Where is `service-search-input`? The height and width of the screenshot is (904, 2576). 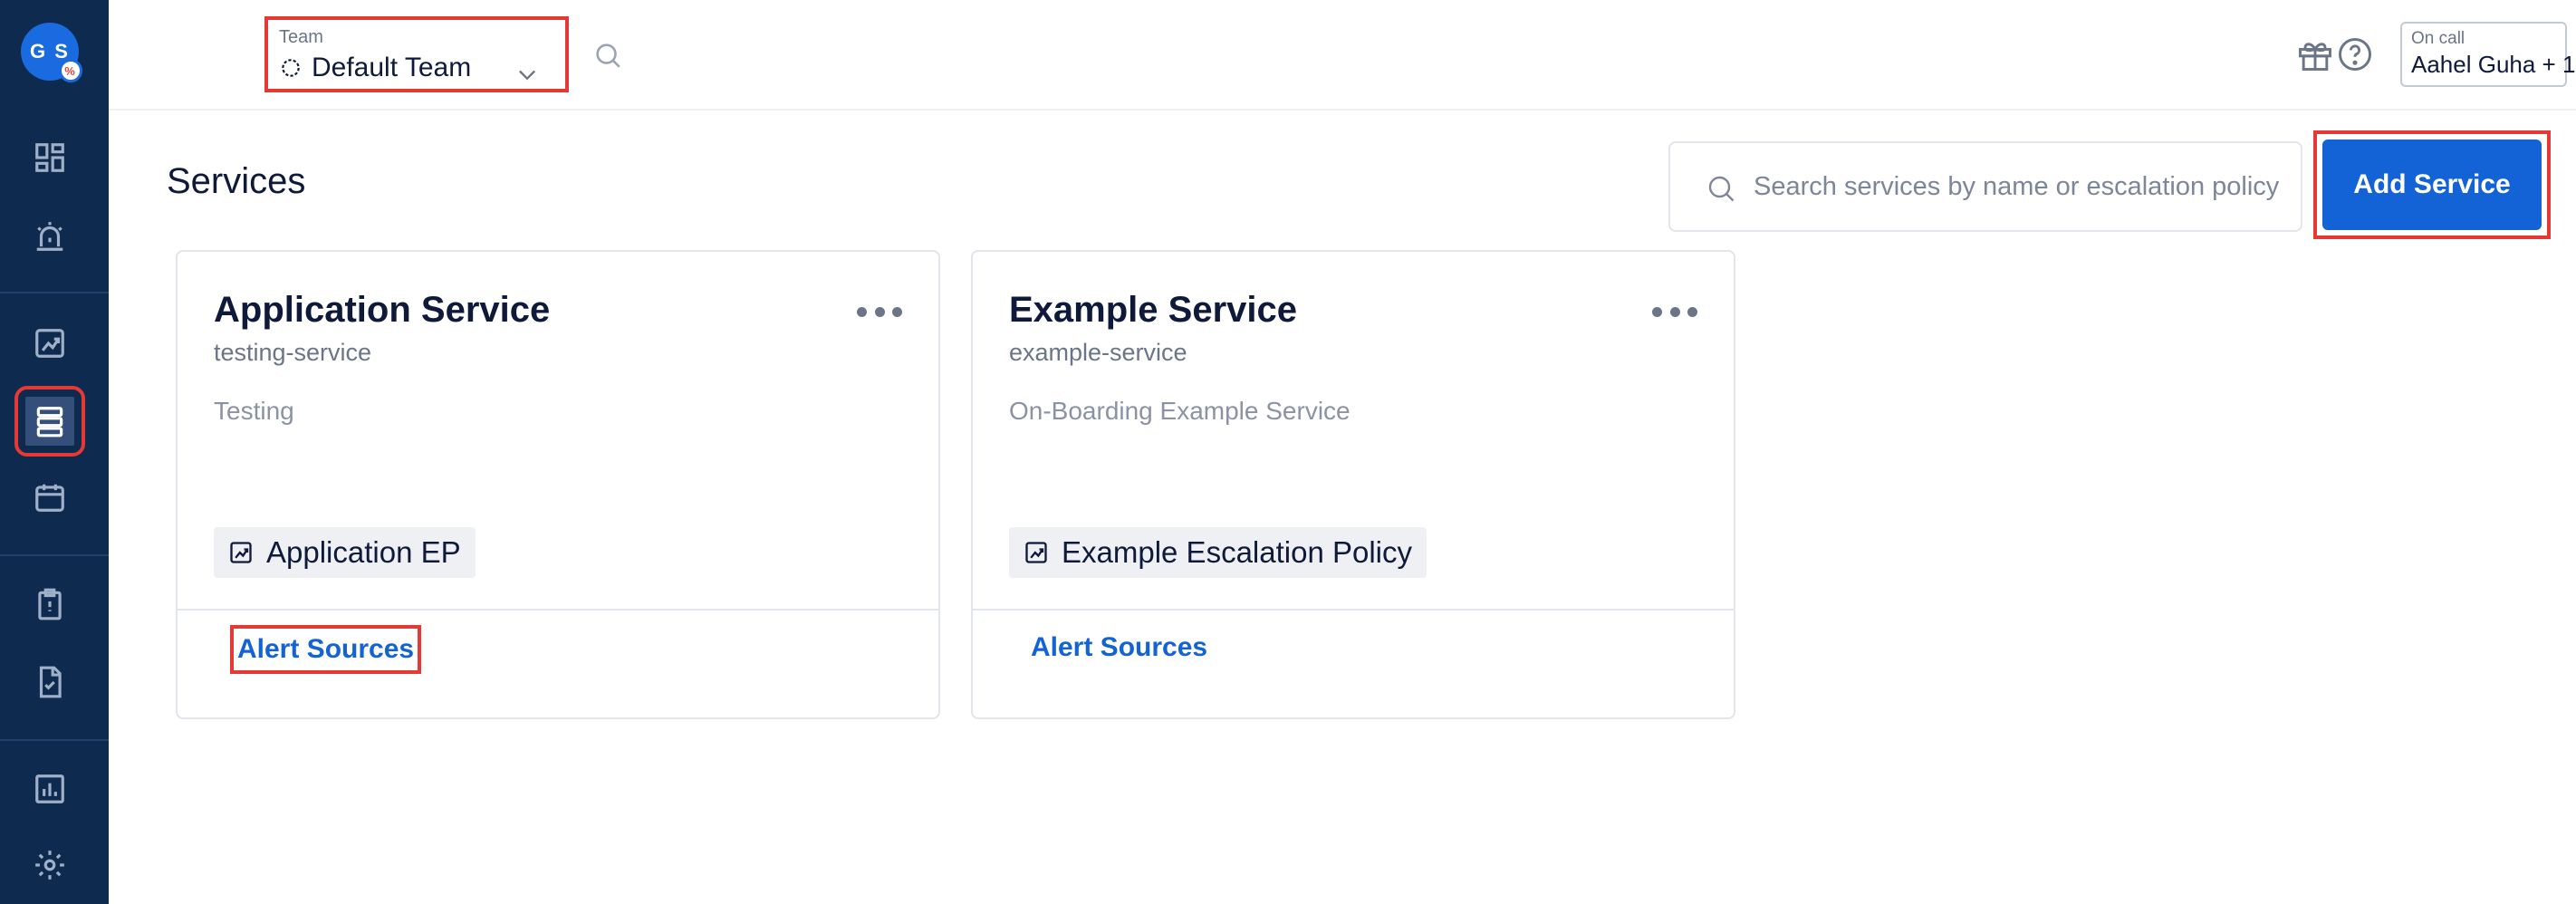 service-search-input is located at coordinates (2021, 187).